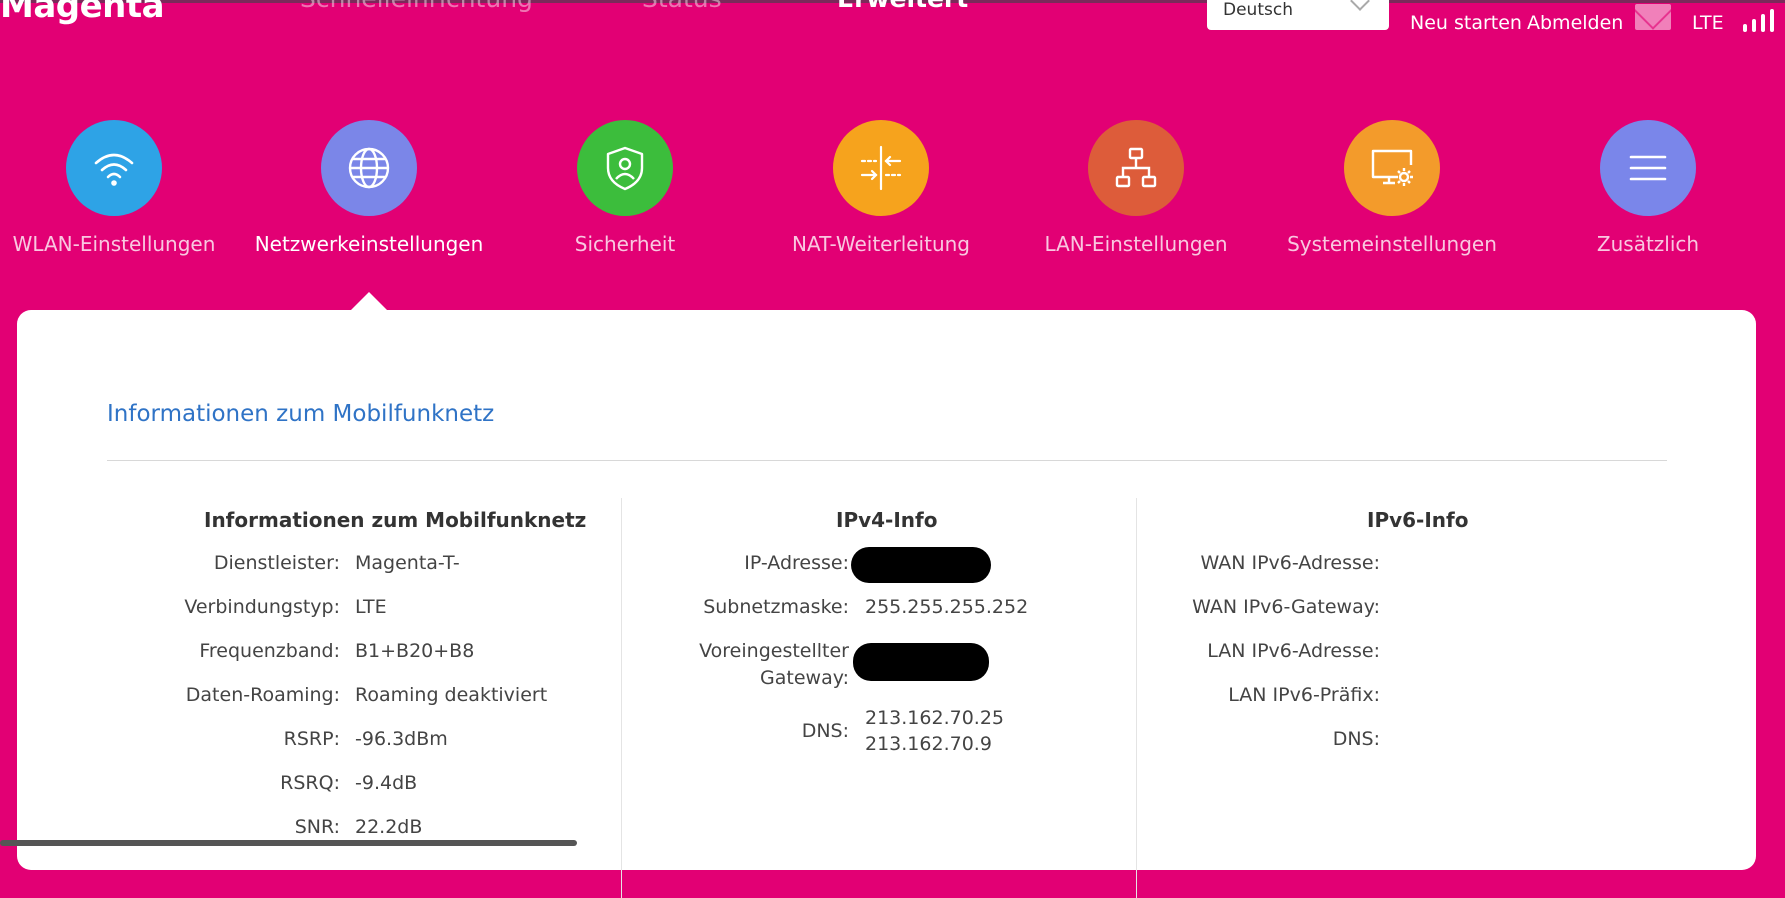 Image resolution: width=1785 pixels, height=898 pixels. Describe the element at coordinates (947, 607) in the screenshot. I see `subnet-mask-value: 255.255.255.252` at that location.